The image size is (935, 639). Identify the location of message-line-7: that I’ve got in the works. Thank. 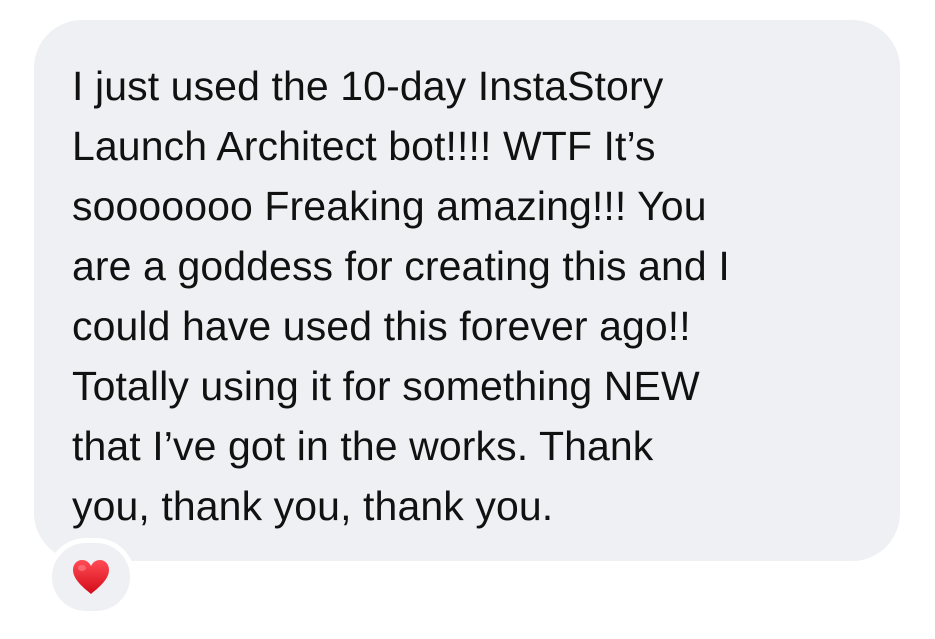
(363, 446).